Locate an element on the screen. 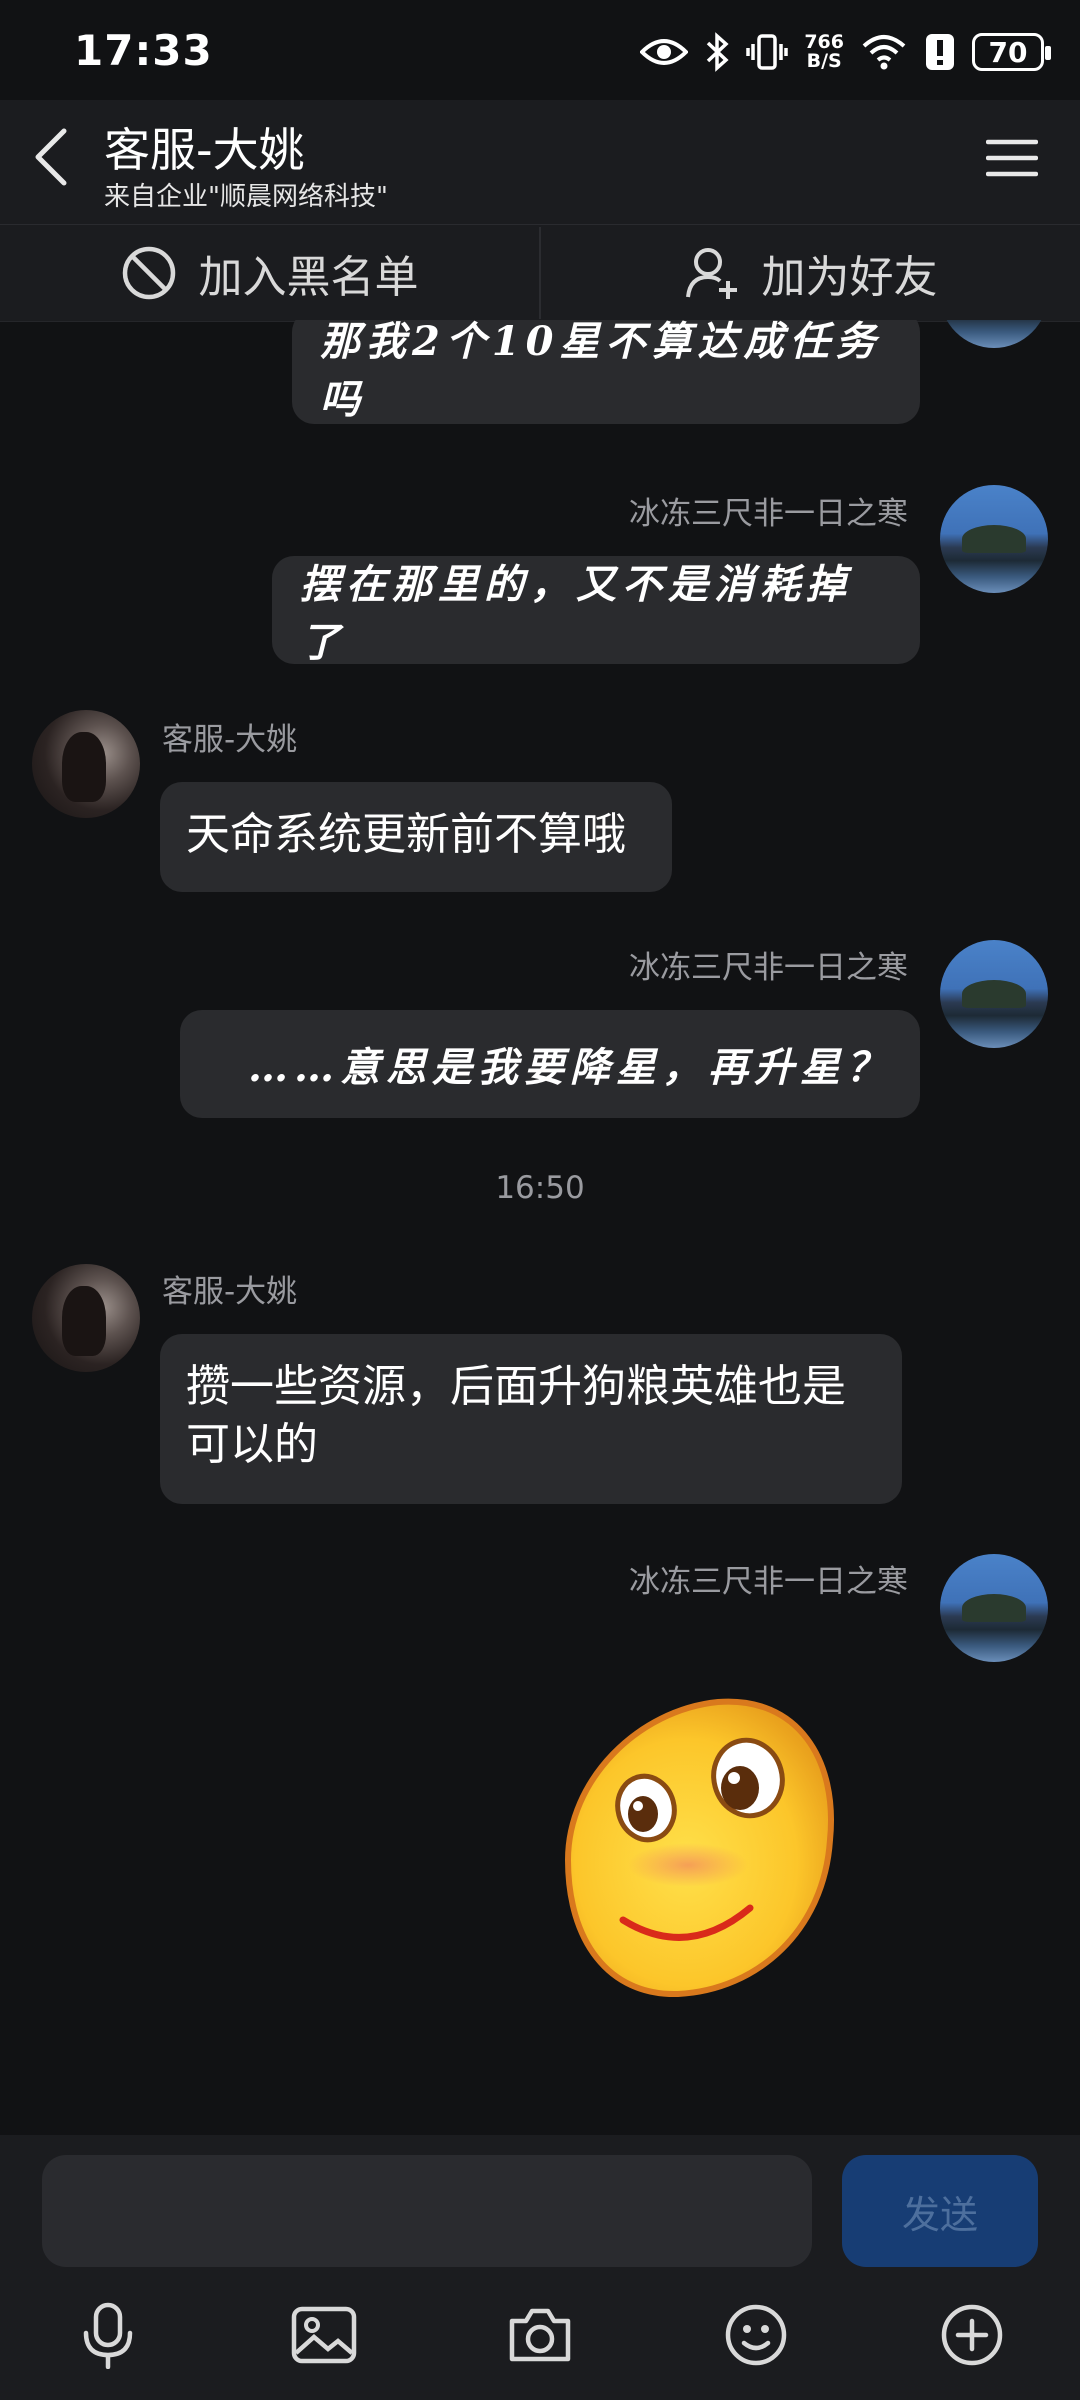 This screenshot has height=2400, width=1080. image-icon is located at coordinates (324, 2335).